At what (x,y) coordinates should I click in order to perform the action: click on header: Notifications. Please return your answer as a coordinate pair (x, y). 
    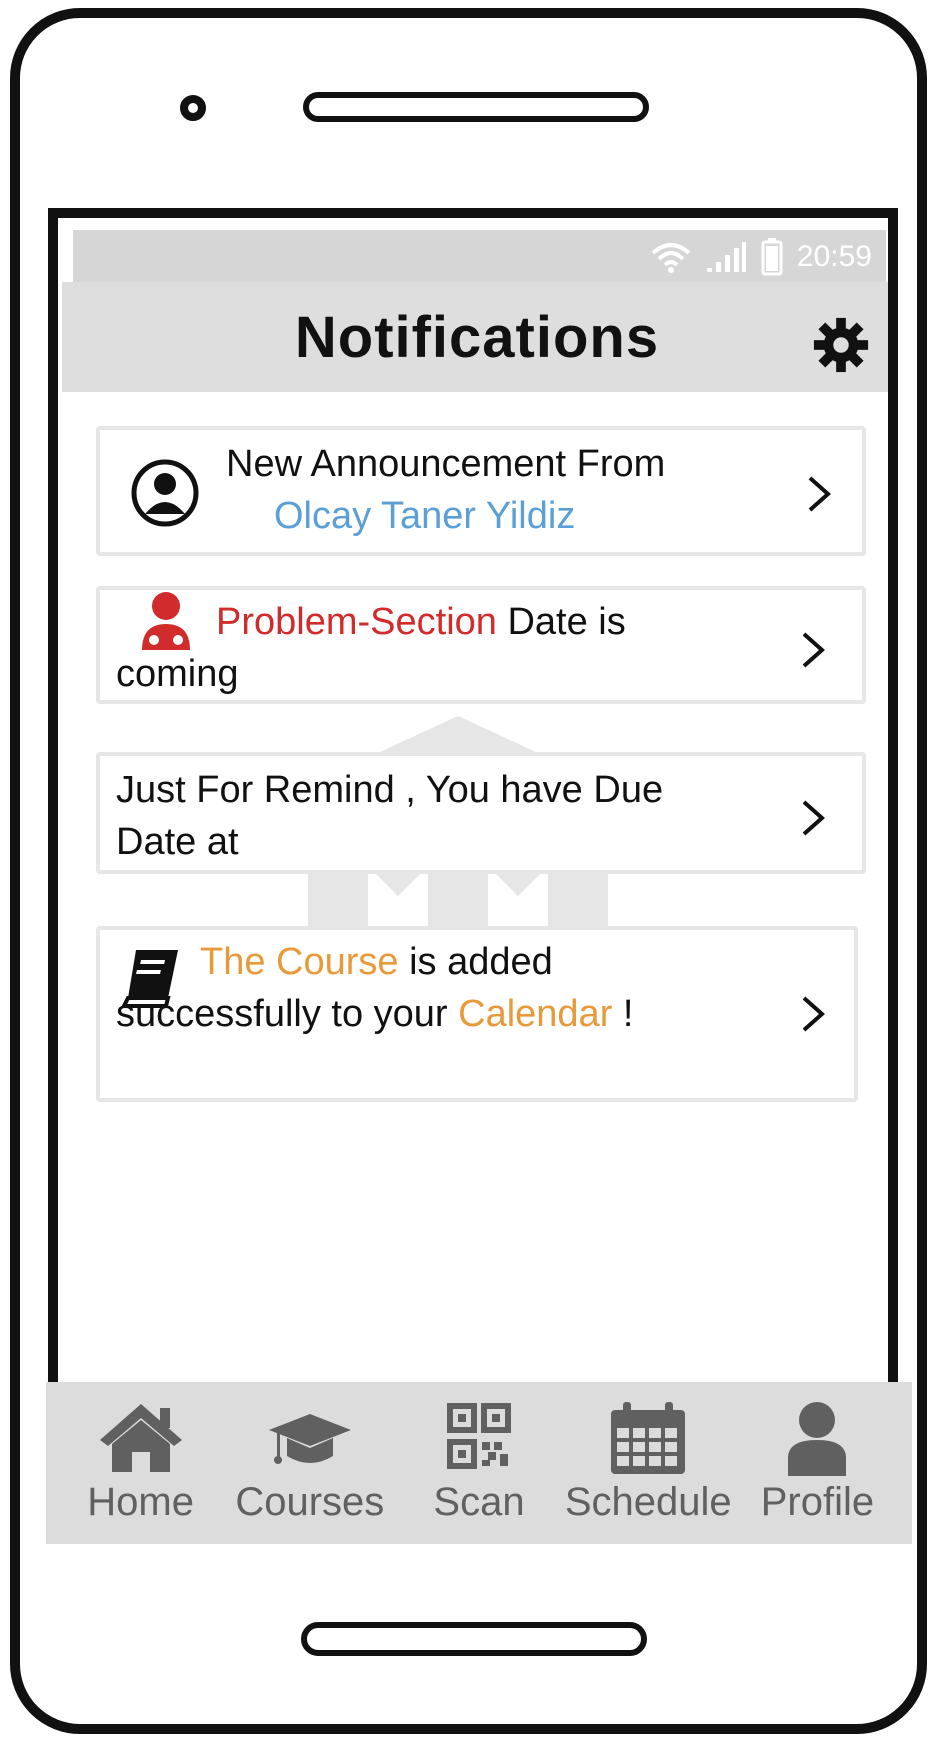
    Looking at the image, I should click on (475, 337).